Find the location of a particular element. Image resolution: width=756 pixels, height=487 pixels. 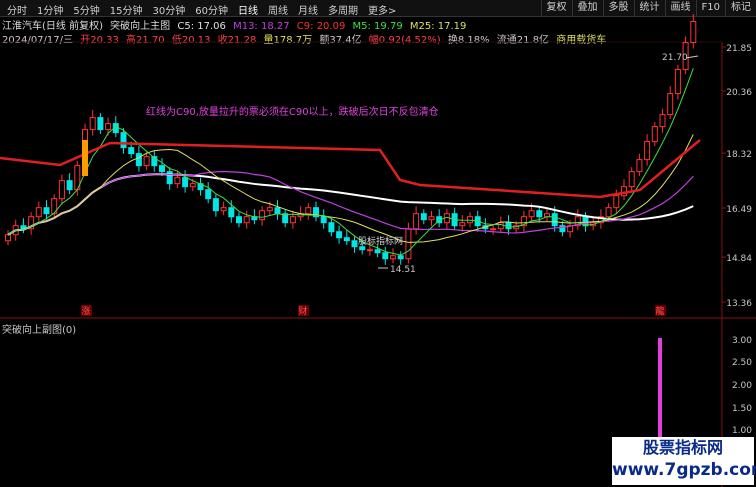

high-annotation: 21.70 is located at coordinates (675, 58).